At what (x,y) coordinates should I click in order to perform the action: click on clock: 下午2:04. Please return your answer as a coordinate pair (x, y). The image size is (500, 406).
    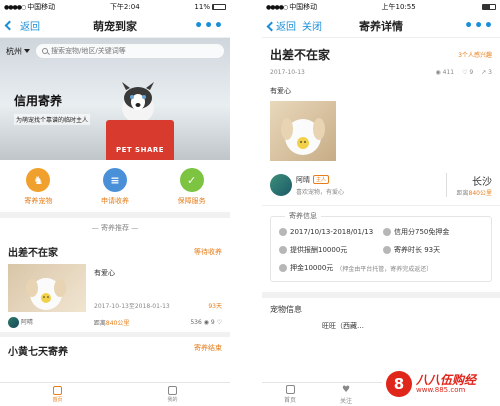
    Looking at the image, I should click on (124, 7).